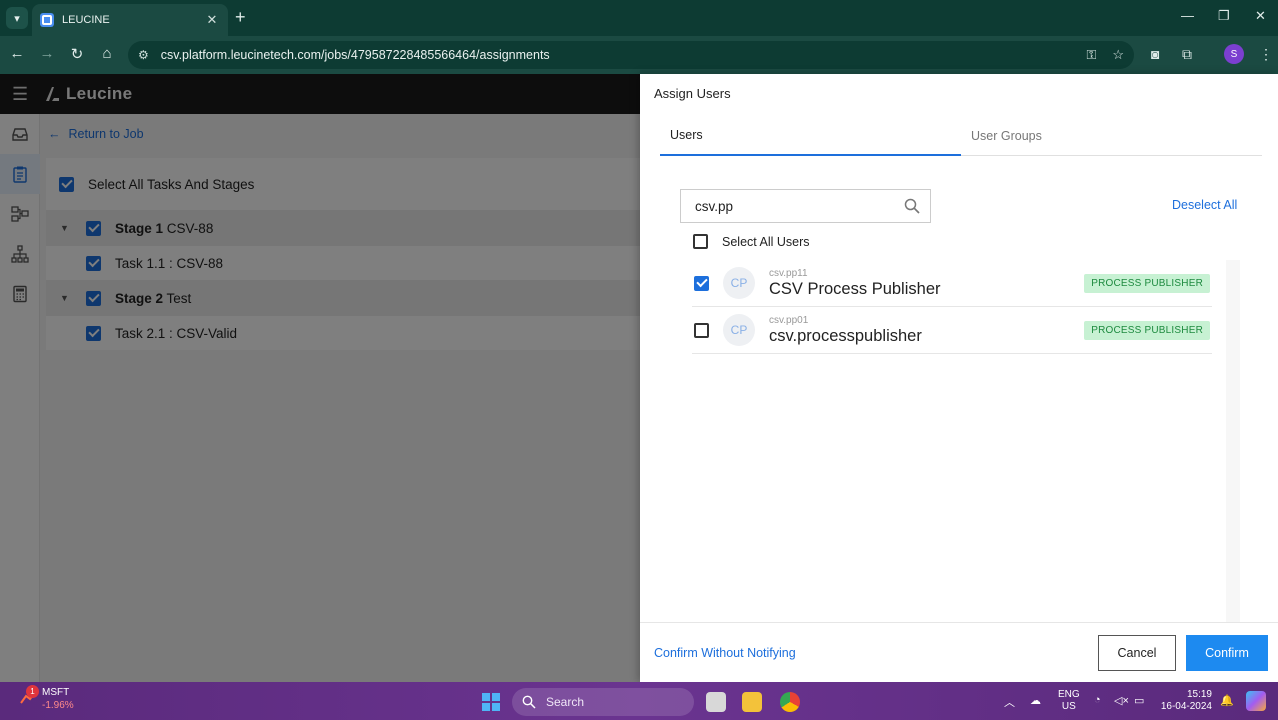  What do you see at coordinates (790, 702) in the screenshot?
I see `chrome-icon` at bounding box center [790, 702].